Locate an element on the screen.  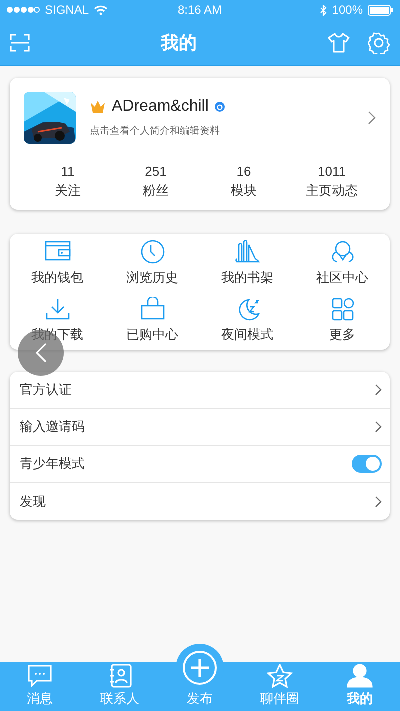
settings-row: 发现 is located at coordinates (200, 501).